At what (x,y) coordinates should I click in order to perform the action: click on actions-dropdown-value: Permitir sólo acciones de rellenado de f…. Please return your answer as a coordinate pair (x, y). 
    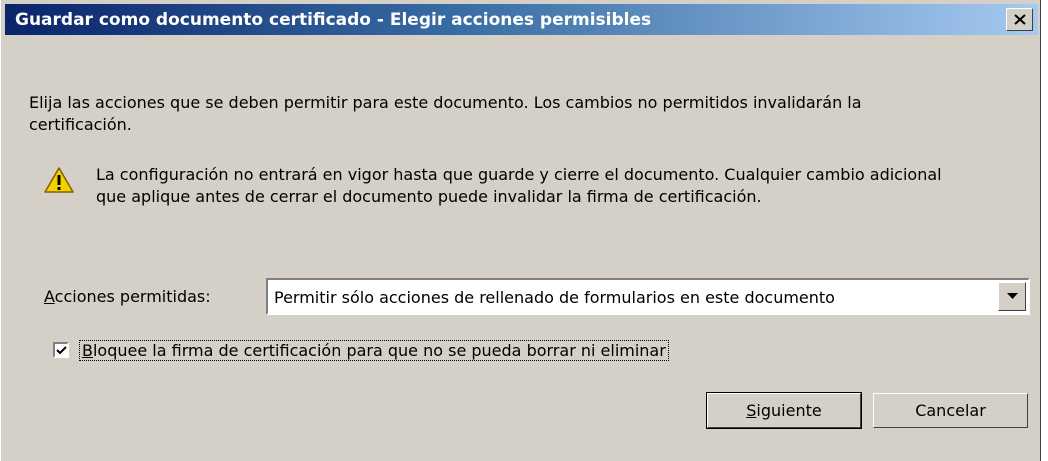
    Looking at the image, I should click on (554, 297).